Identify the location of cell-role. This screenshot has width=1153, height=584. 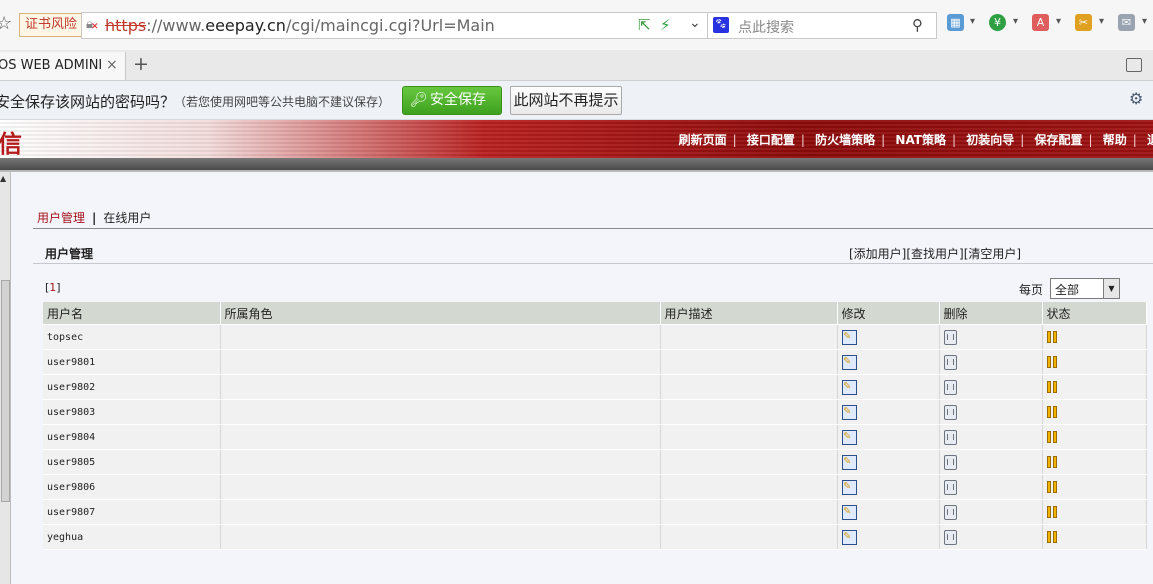
(440, 387).